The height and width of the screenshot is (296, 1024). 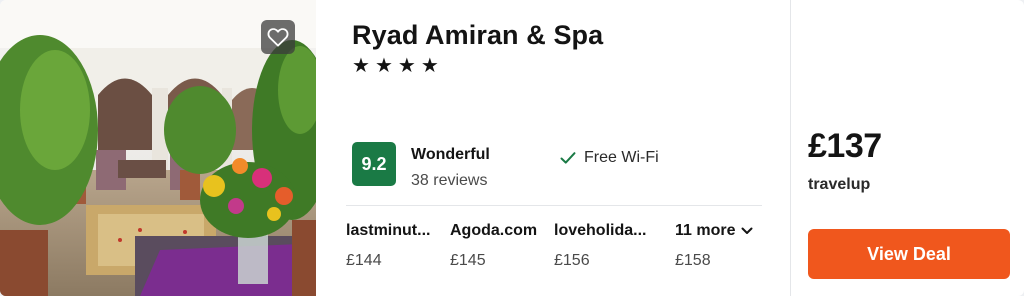 What do you see at coordinates (494, 230) in the screenshot?
I see `provider-name: Agoda.com` at bounding box center [494, 230].